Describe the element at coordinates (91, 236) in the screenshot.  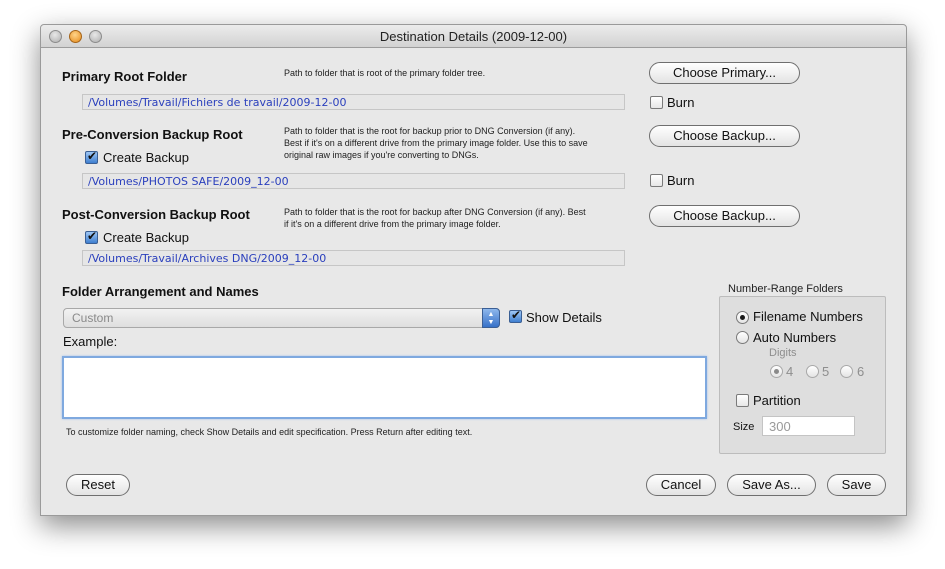
I see `post-create-backup-checkbox` at that location.